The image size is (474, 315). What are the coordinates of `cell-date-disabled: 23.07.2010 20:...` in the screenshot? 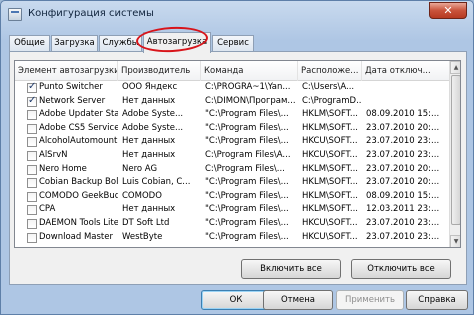 It's located at (403, 168).